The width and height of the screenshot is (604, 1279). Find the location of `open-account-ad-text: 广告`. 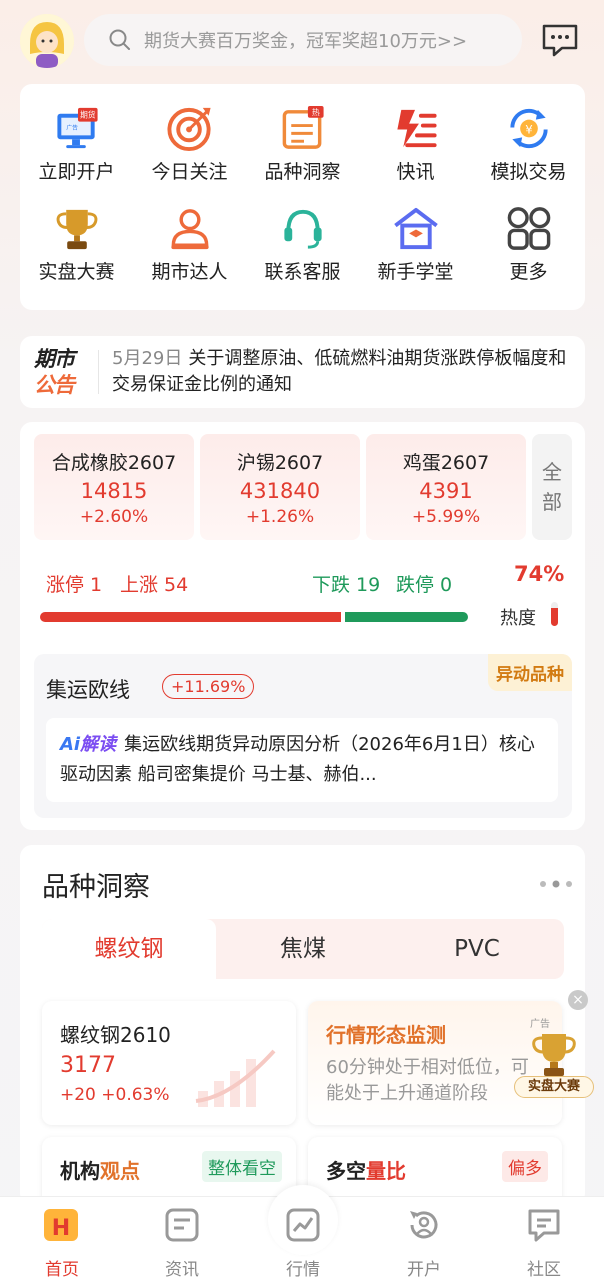

open-account-ad-text: 广告 is located at coordinates (72, 127).